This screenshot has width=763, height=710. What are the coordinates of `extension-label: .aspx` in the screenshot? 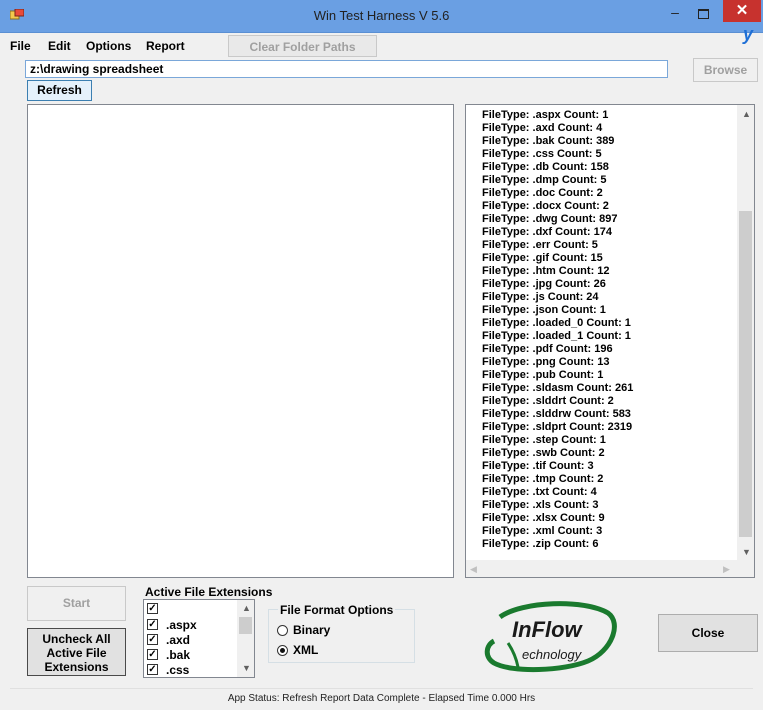 It's located at (181, 625).